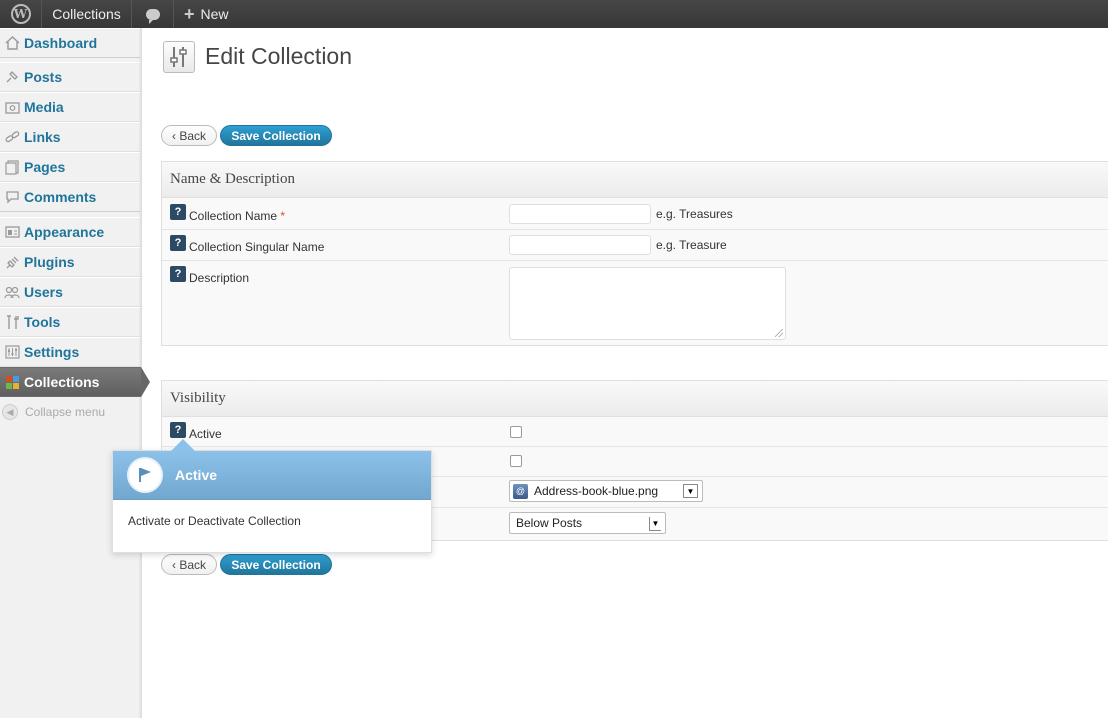 This screenshot has height=718, width=1108. Describe the element at coordinates (60, 197) in the screenshot. I see `sidebar-item-label: Comments` at that location.